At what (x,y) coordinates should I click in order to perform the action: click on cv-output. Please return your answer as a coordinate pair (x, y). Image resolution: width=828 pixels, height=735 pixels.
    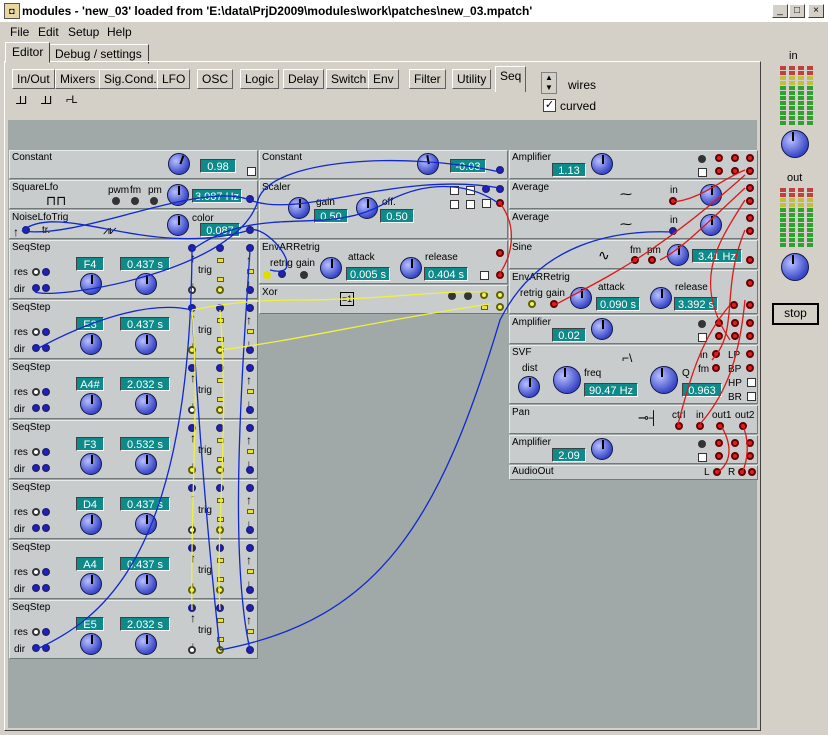
    Looking at the image, I should click on (250, 608).